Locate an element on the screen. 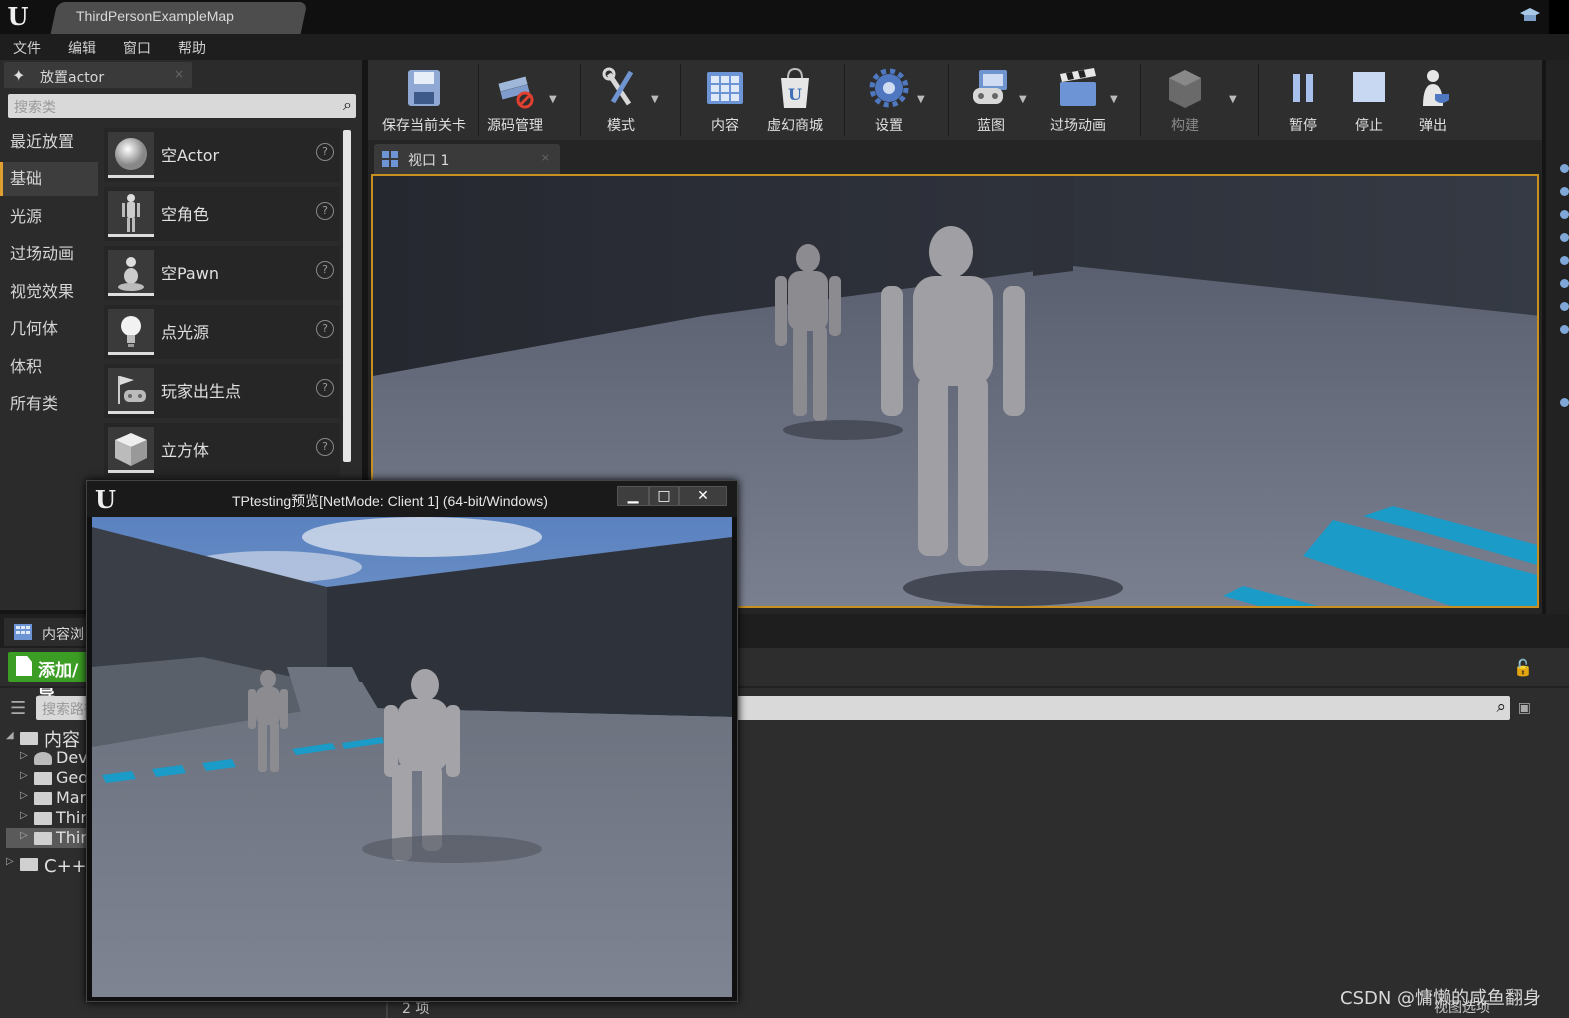 The height and width of the screenshot is (1018, 1569). add-import-button: 添加/导 is located at coordinates (50, 679).